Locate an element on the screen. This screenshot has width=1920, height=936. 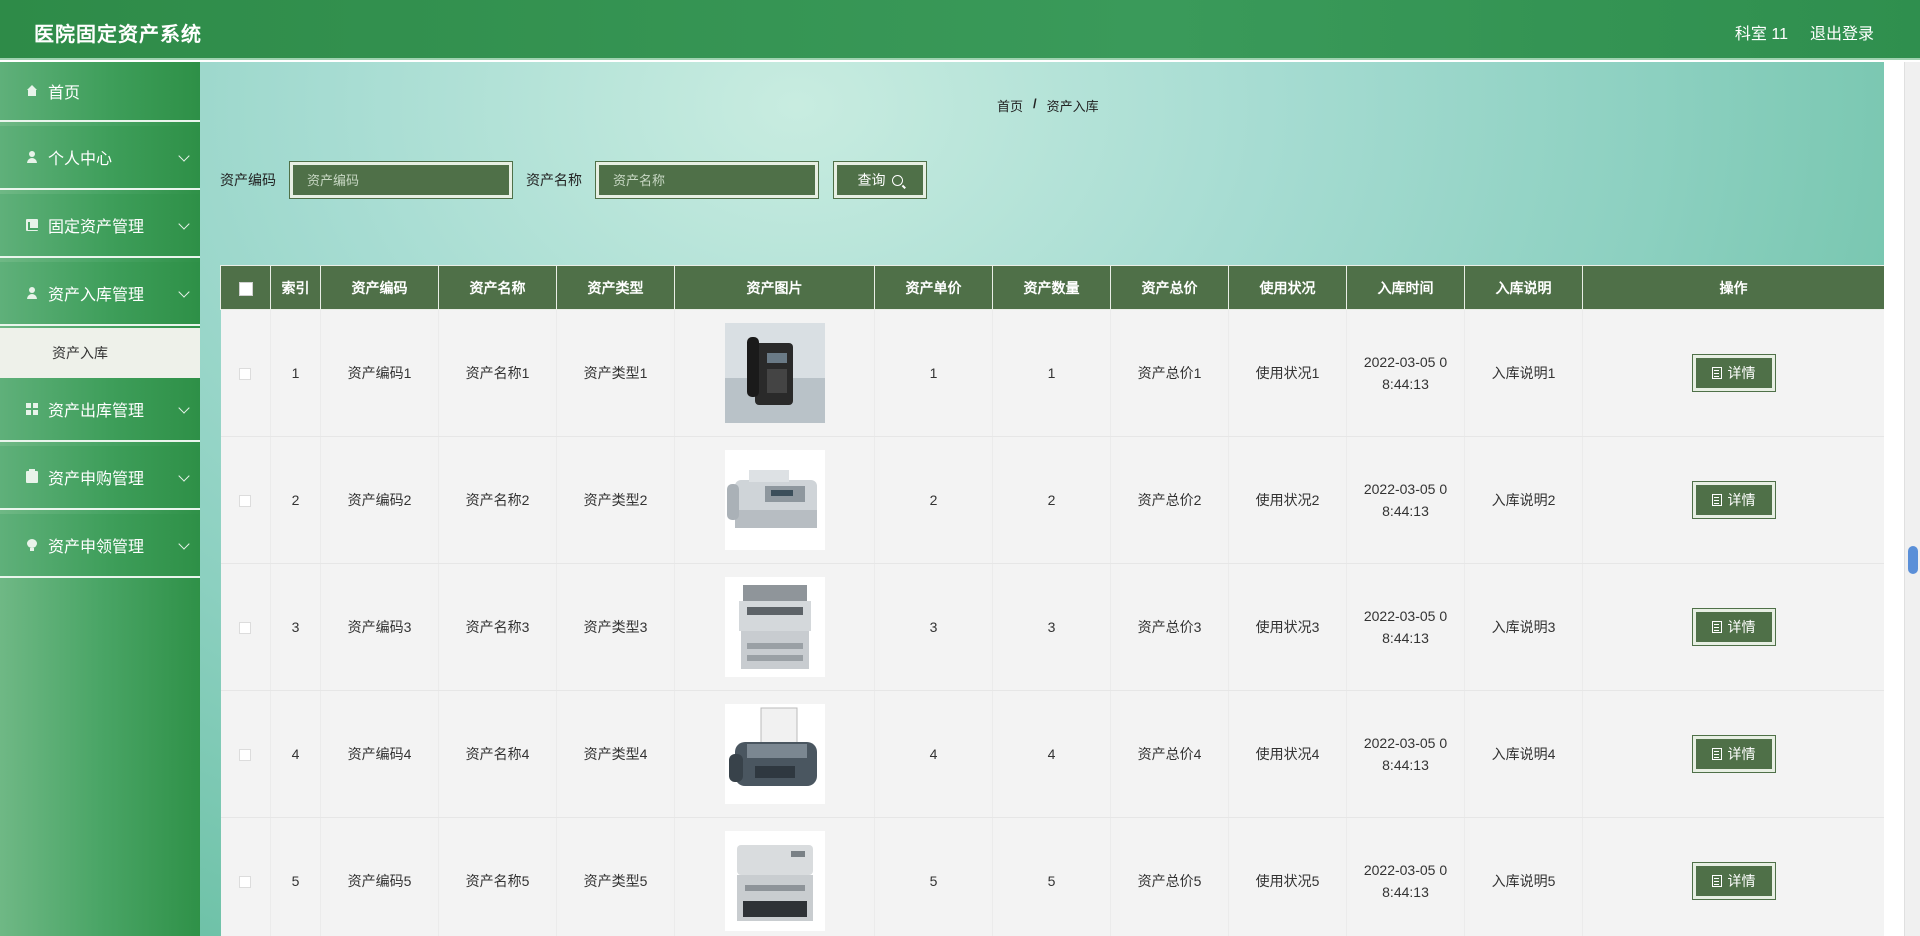
unit-price-cell: 2 is located at coordinates (933, 500).